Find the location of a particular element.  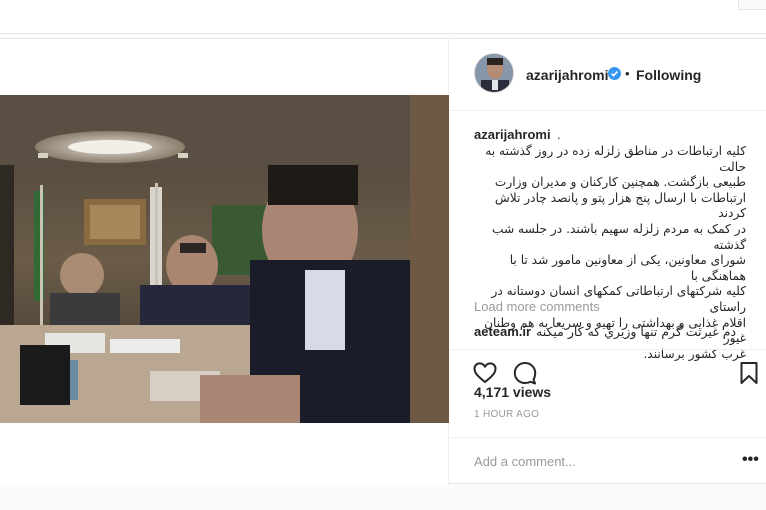

comment-form: ••• is located at coordinates (608, 461).